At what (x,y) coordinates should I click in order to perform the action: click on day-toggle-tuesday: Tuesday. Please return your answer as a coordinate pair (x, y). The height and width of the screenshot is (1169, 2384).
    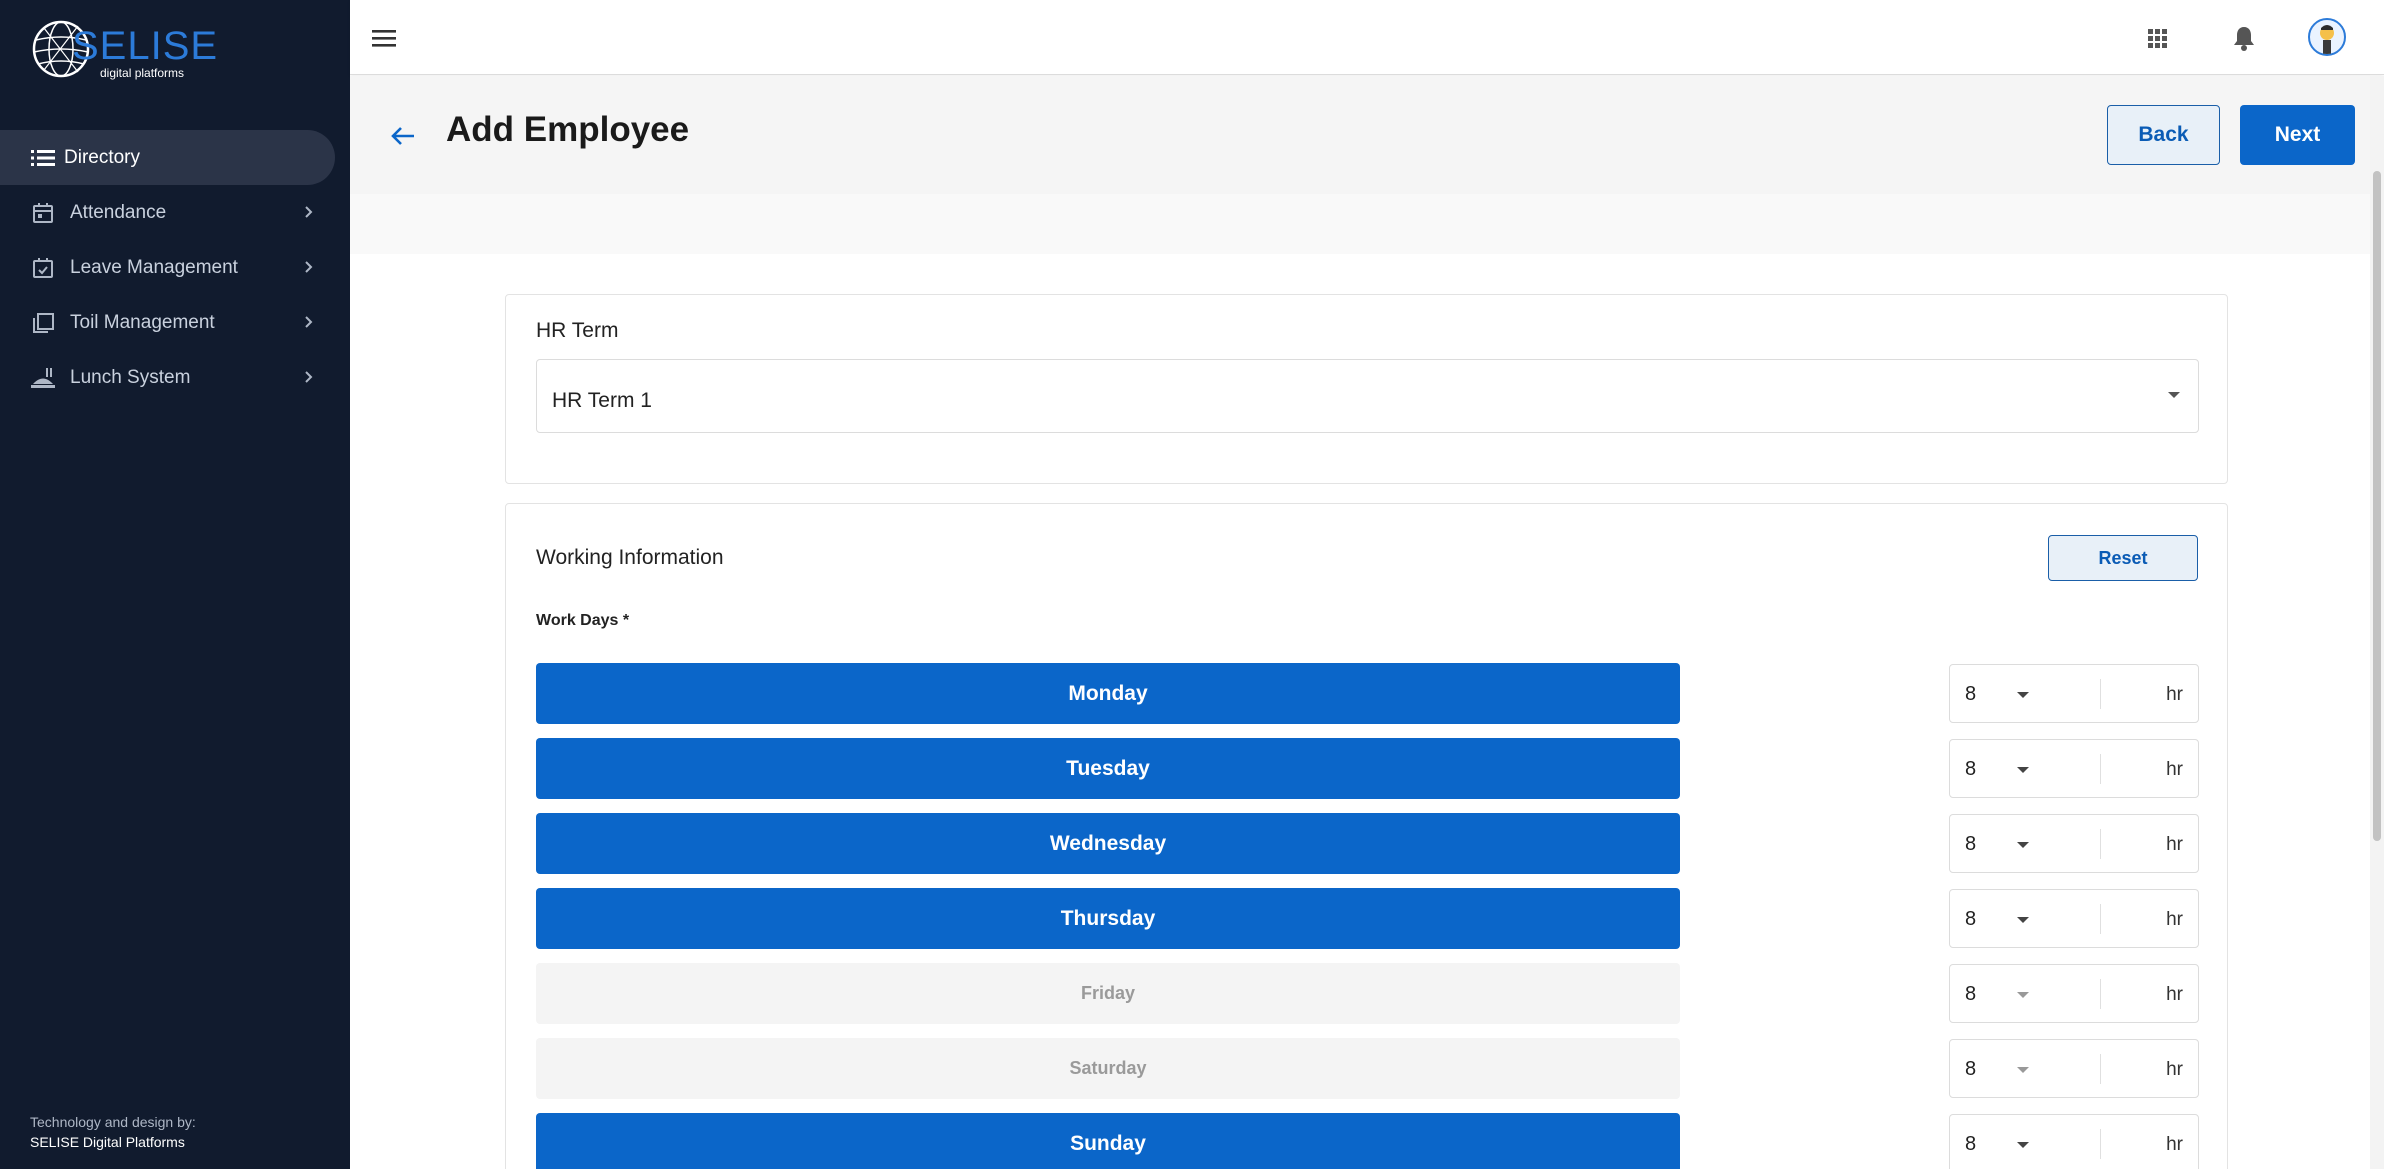
    Looking at the image, I should click on (1108, 768).